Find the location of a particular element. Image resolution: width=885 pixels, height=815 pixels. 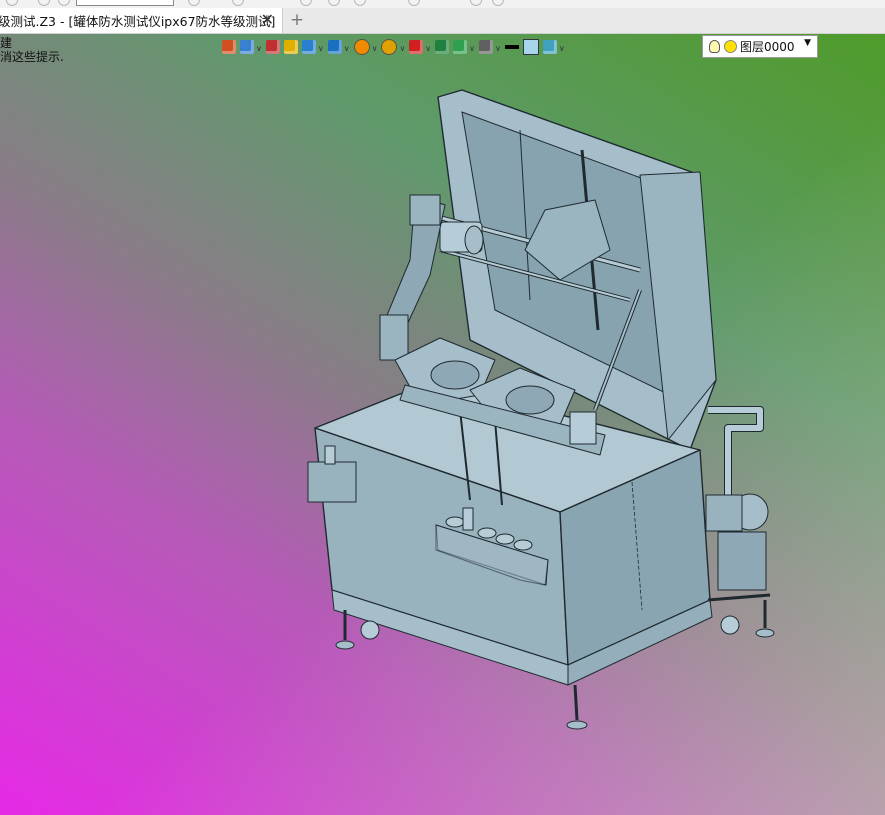

view-cube-button: ∨ is located at coordinates (338, 47).